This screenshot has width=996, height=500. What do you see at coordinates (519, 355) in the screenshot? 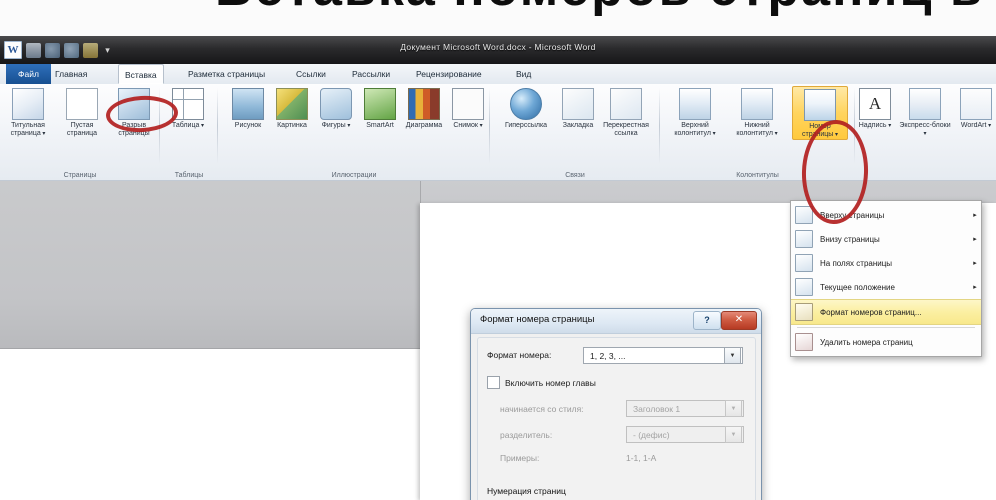
I see `format-number-label: Формат номера:` at bounding box center [519, 355].